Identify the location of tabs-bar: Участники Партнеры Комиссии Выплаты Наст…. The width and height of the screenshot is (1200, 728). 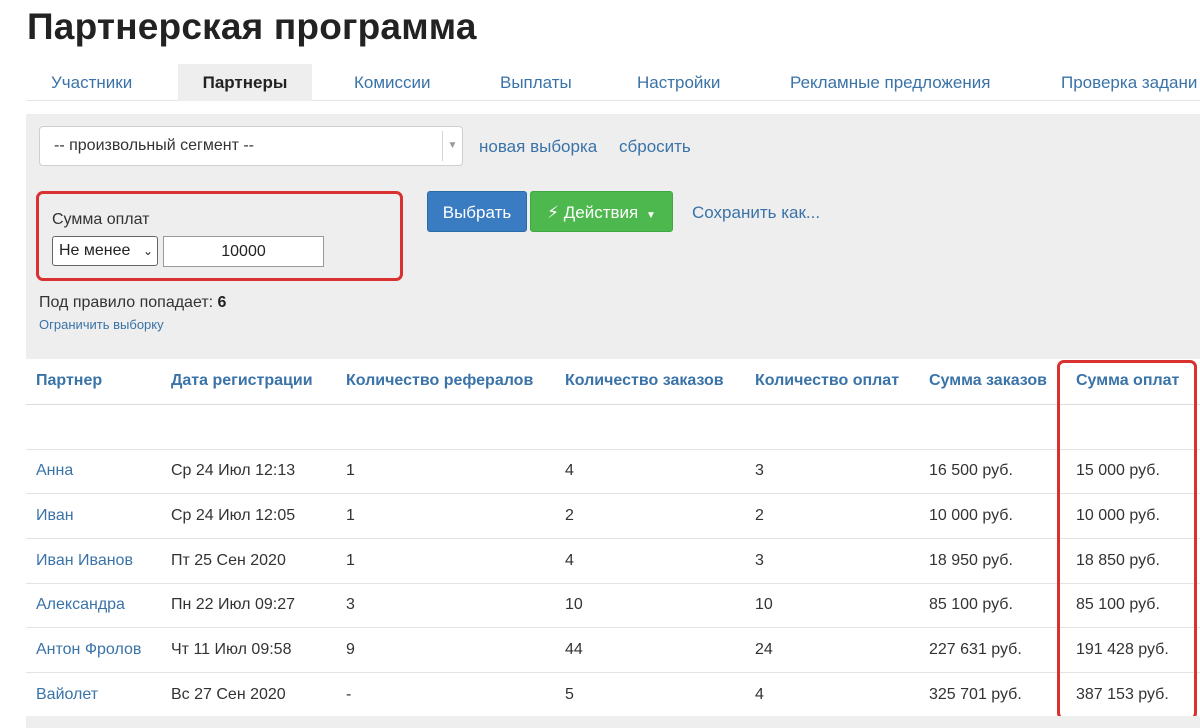
(613, 82).